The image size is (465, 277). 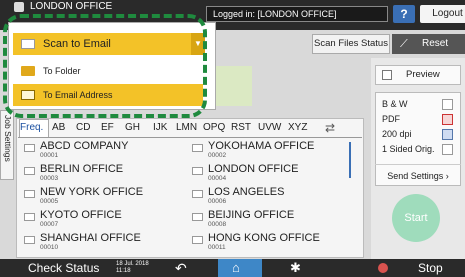 What do you see at coordinates (107, 128) in the screenshot?
I see `tab-ef: EF` at bounding box center [107, 128].